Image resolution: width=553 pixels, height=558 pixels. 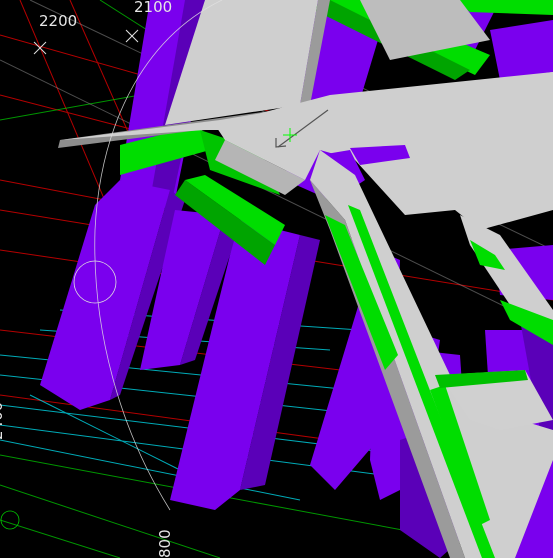 I want to click on column, so click(x=521, y=50).